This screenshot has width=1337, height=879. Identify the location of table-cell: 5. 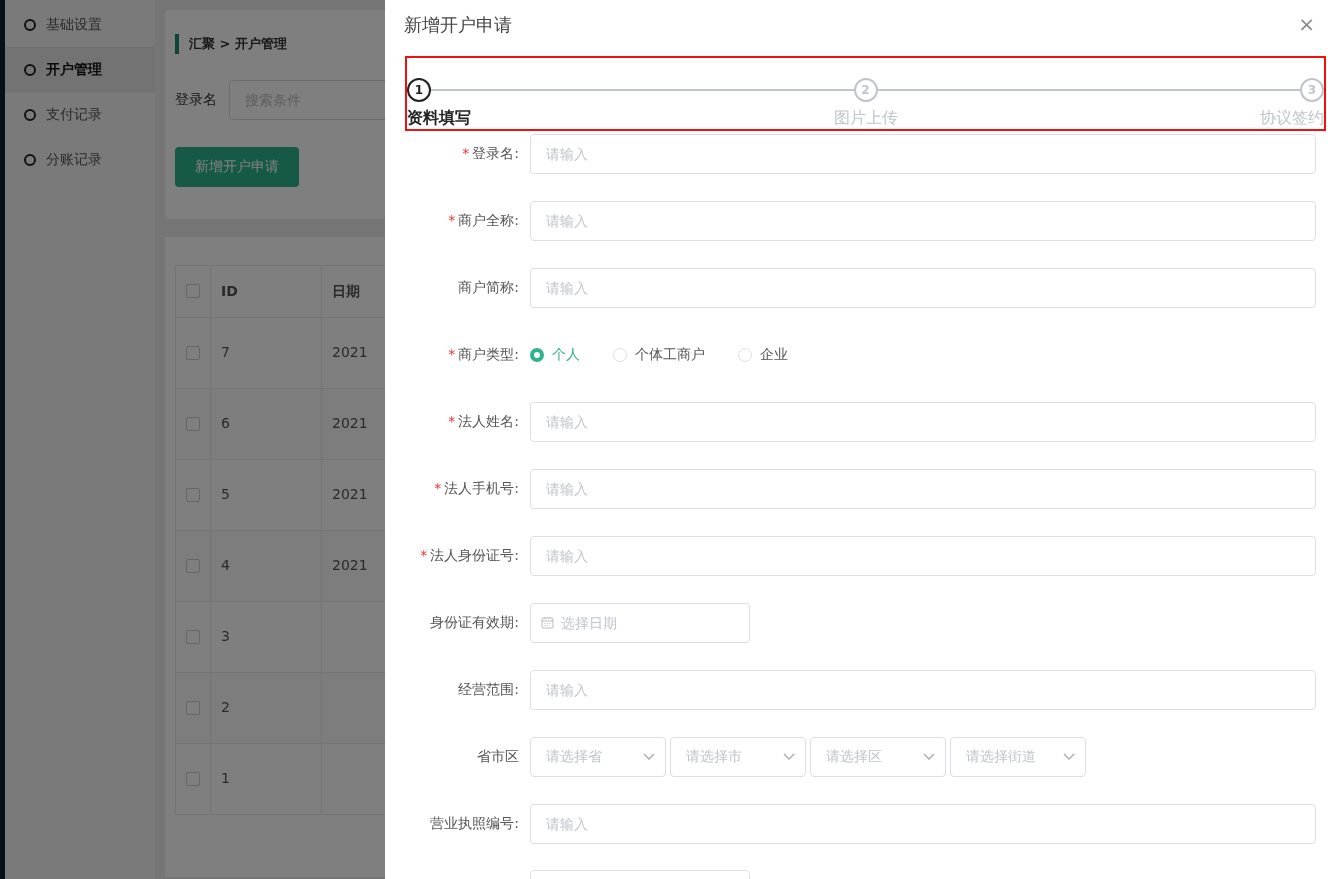
(266, 494).